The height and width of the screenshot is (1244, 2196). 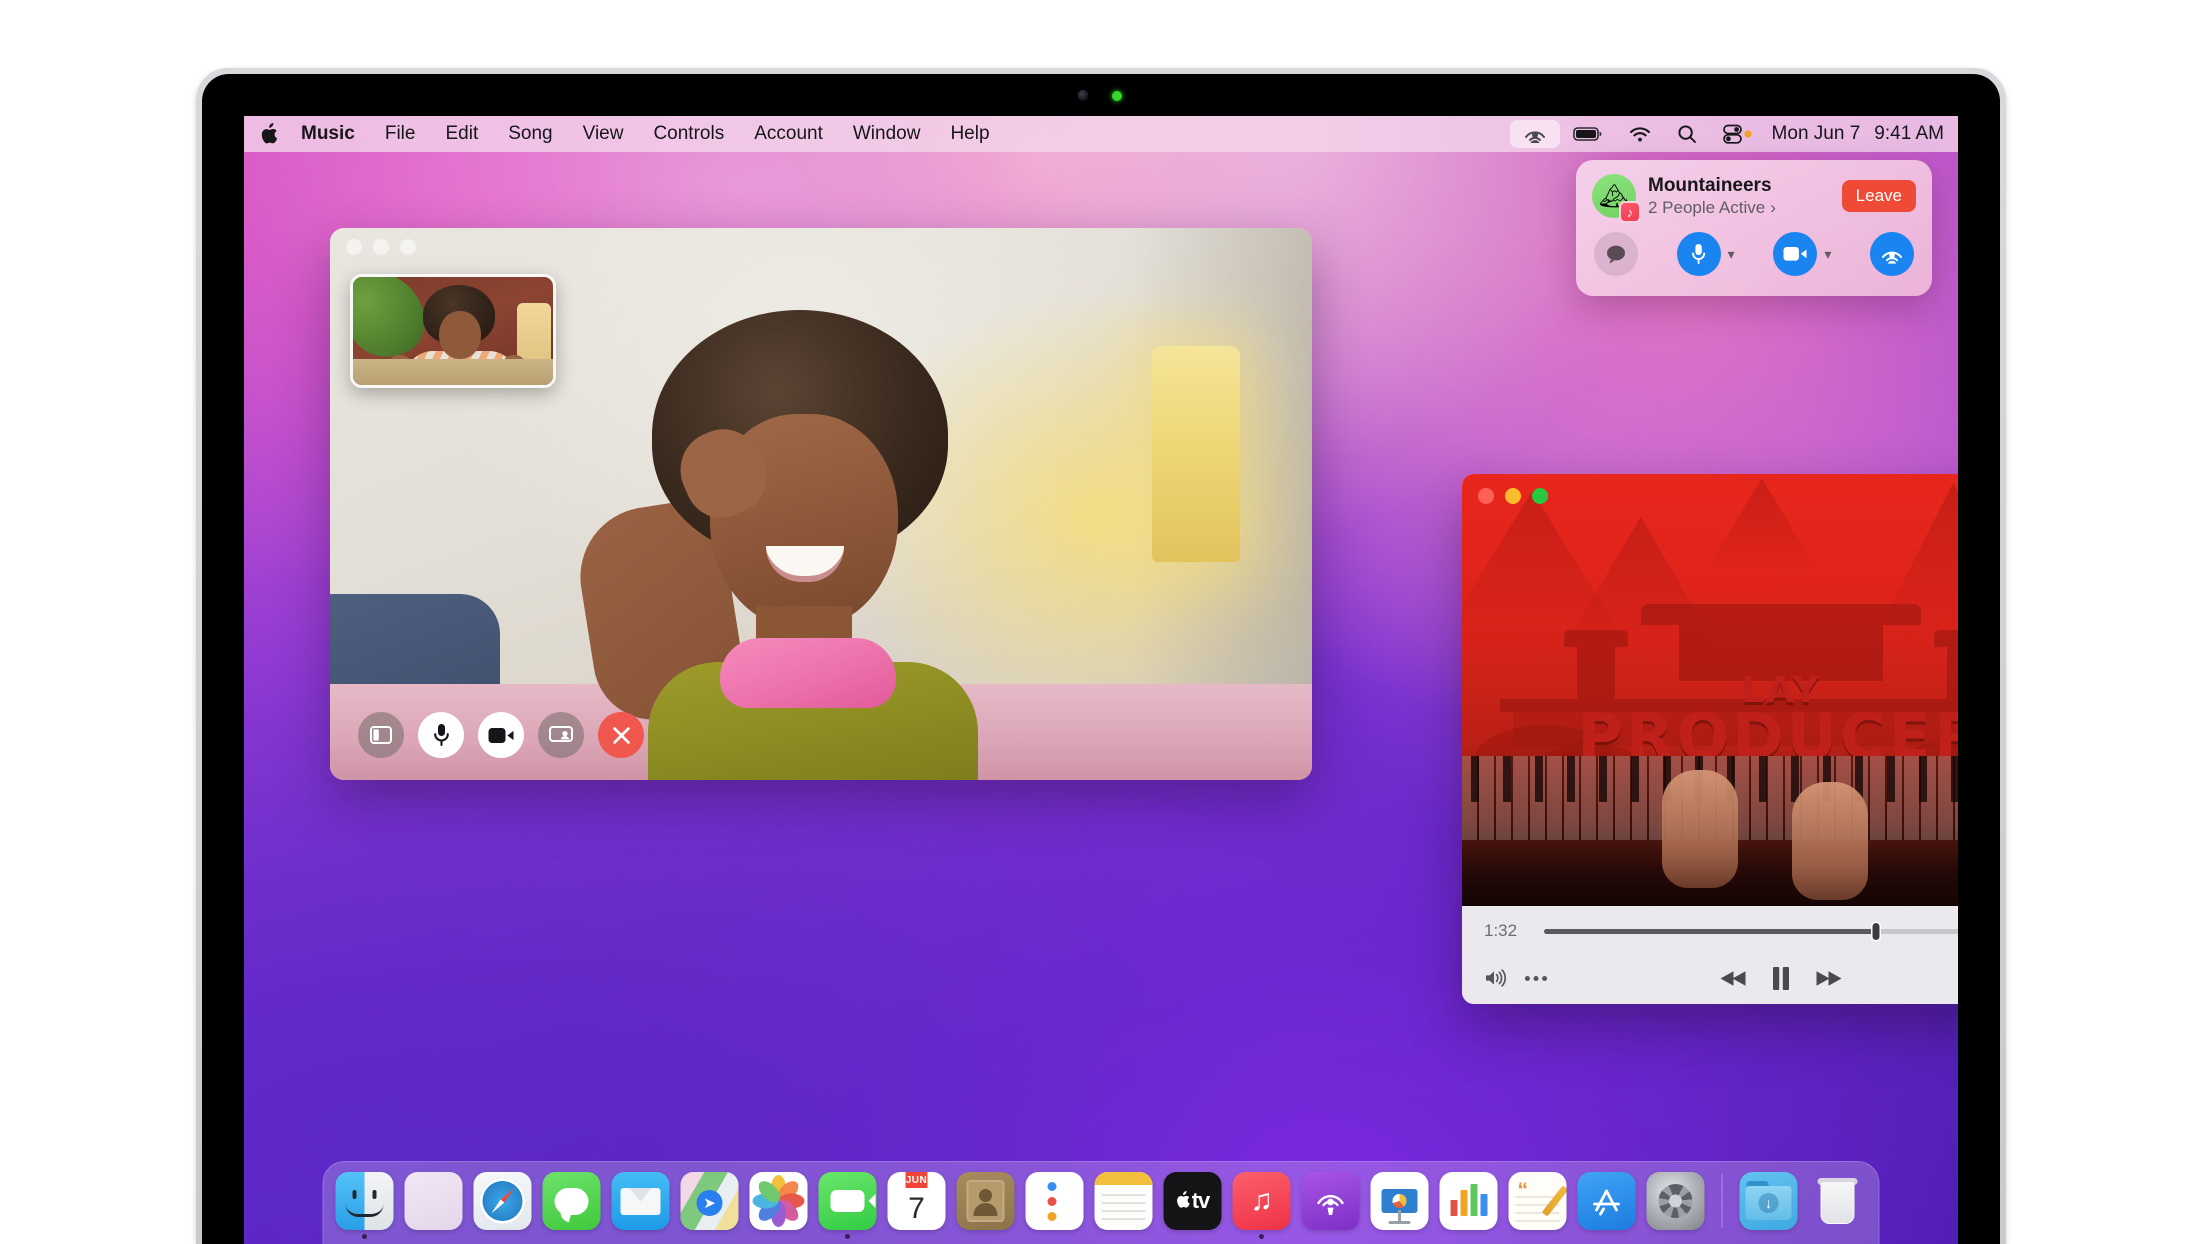 What do you see at coordinates (1196, 454) in the screenshot?
I see `room-lamp` at bounding box center [1196, 454].